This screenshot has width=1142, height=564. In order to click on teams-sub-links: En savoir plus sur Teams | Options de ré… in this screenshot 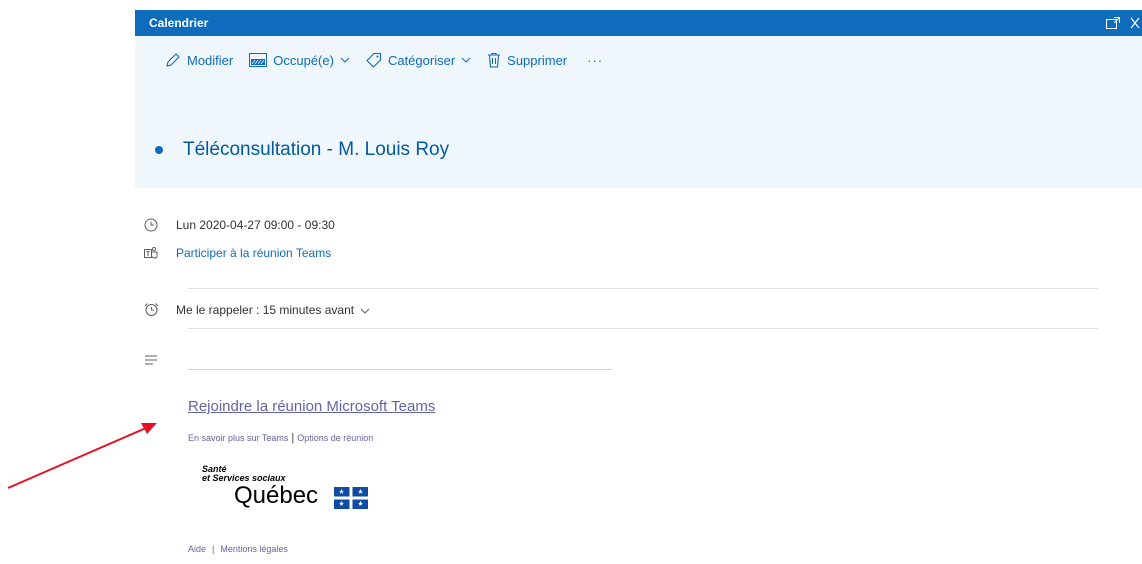, I will do `click(280, 438)`.